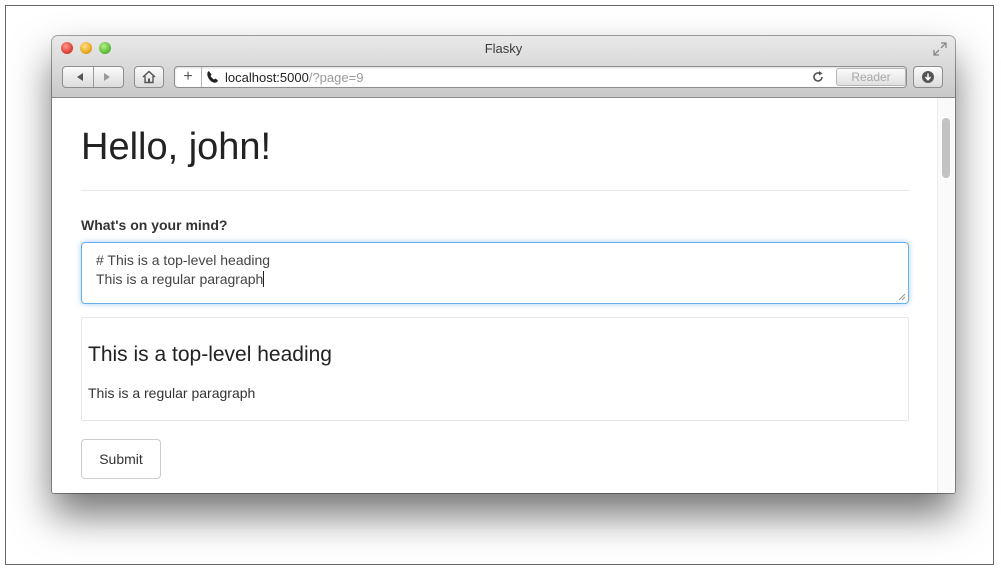 Image resolution: width=1001 pixels, height=572 pixels. Describe the element at coordinates (93, 77) in the screenshot. I see `back-forward-buttons` at that location.